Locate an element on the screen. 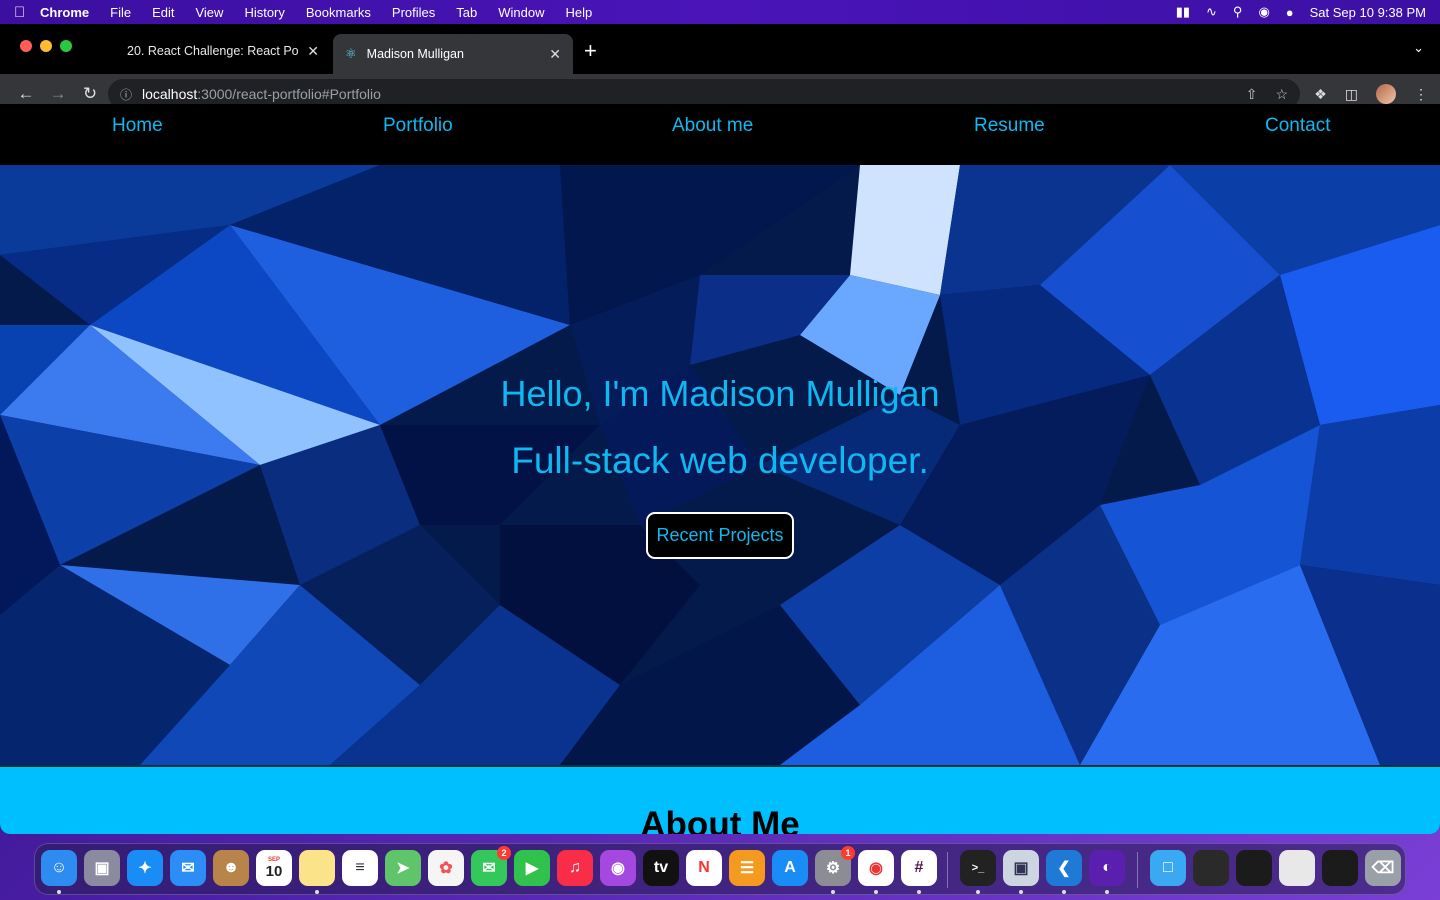  new-tab-button: + is located at coordinates (590, 51).